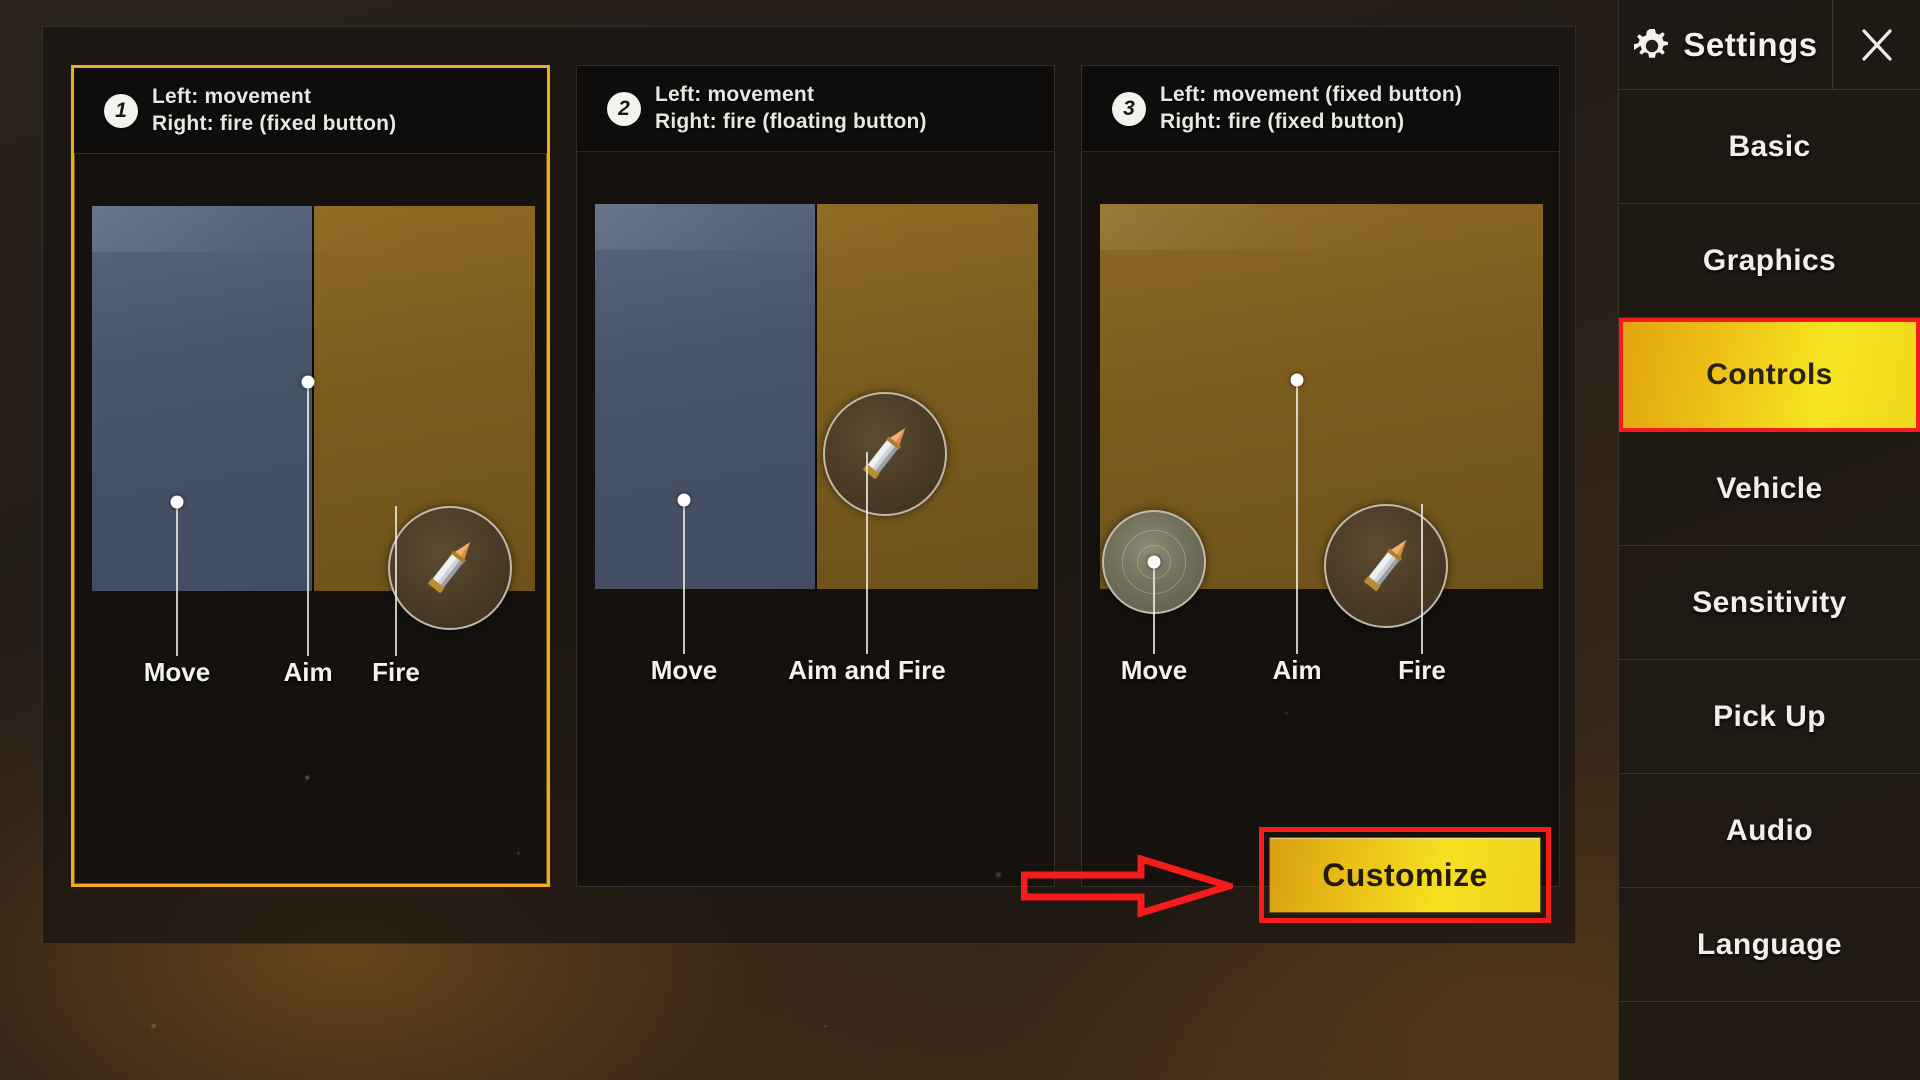 The width and height of the screenshot is (1920, 1080). What do you see at coordinates (1769, 147) in the screenshot?
I see `sidebar-item-basic: Basic` at bounding box center [1769, 147].